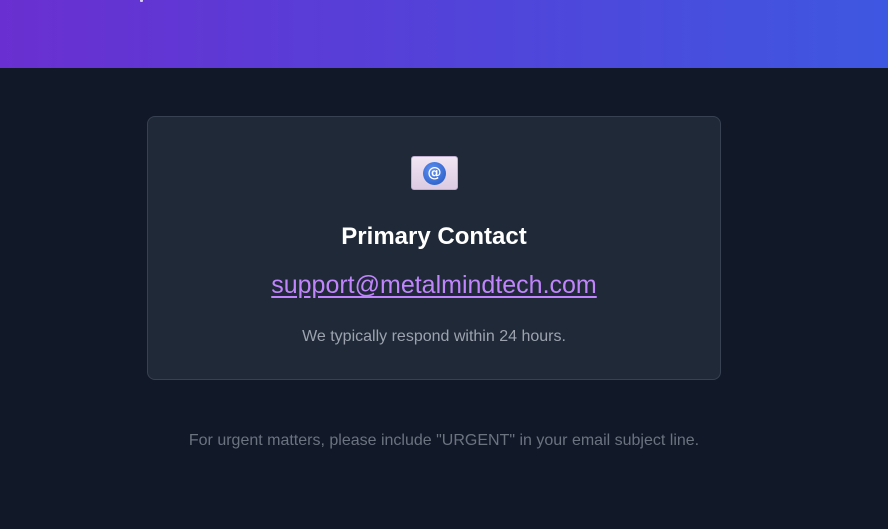 Image resolution: width=888 pixels, height=529 pixels. Describe the element at coordinates (434, 285) in the screenshot. I see `support-email-link: support@metalmindtech.com` at that location.